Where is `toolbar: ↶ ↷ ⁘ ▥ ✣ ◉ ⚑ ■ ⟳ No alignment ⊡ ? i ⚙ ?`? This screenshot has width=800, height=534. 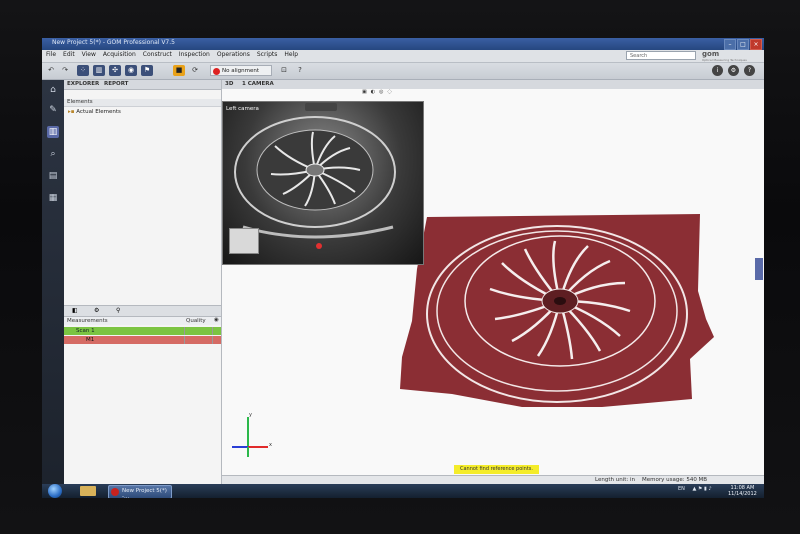 toolbar: ↶ ↷ ⁘ ▥ ✣ ◉ ⚑ ■ ⟳ No alignment ⊡ ? i ⚙ ? is located at coordinates (403, 71).